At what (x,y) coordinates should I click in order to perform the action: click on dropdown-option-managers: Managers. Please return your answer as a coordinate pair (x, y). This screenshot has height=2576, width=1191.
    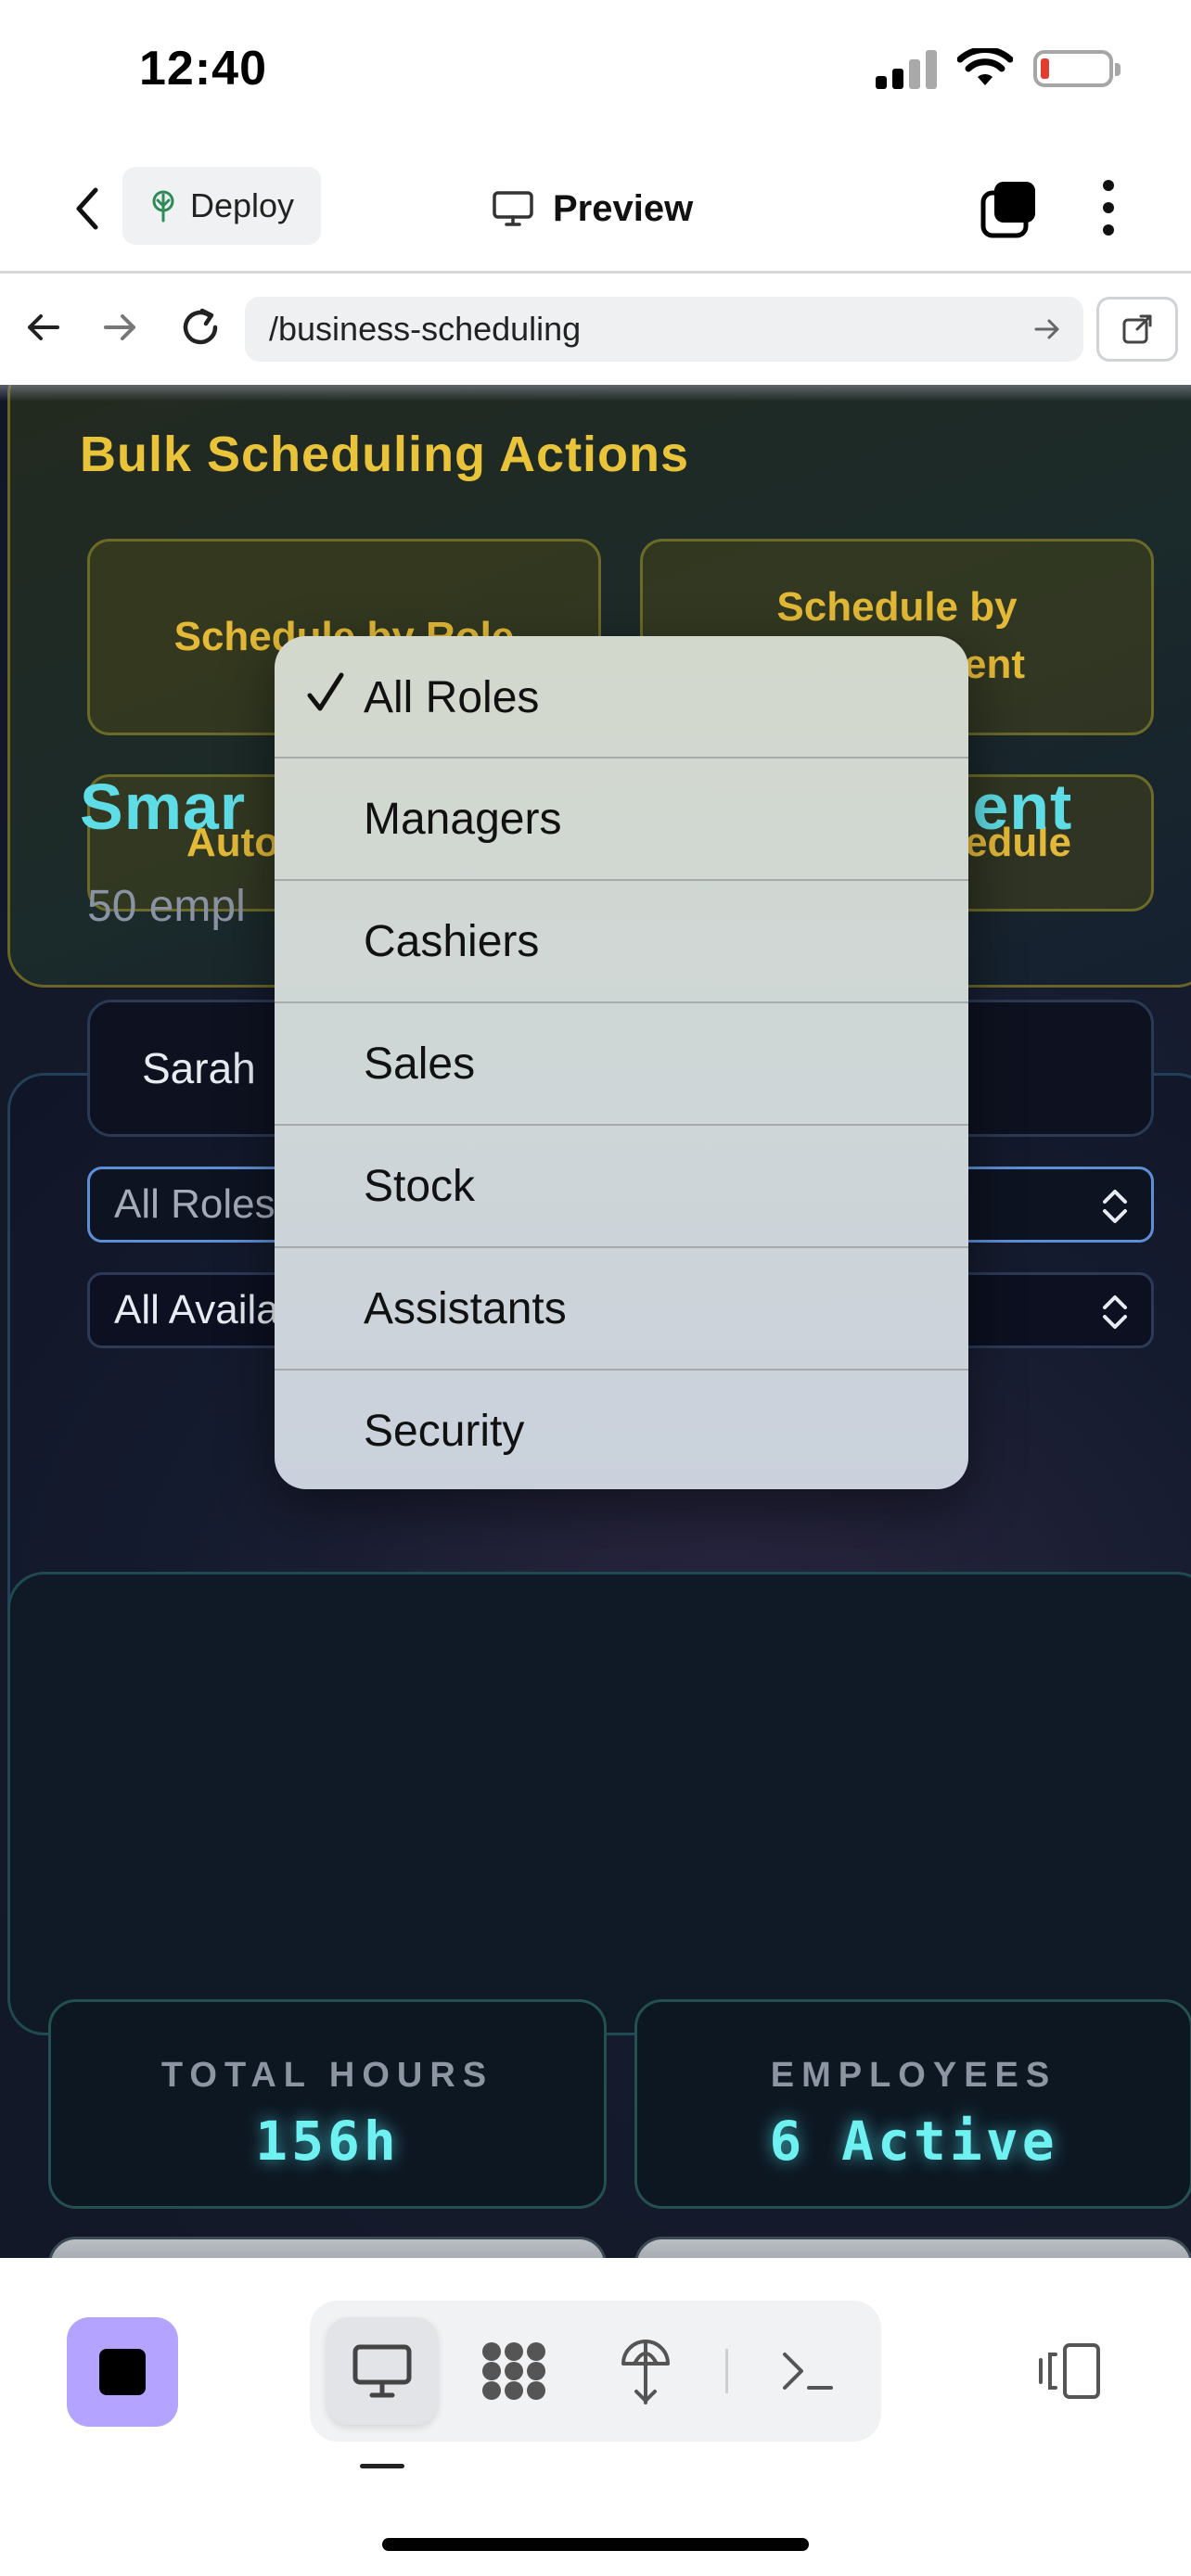
    Looking at the image, I should click on (621, 818).